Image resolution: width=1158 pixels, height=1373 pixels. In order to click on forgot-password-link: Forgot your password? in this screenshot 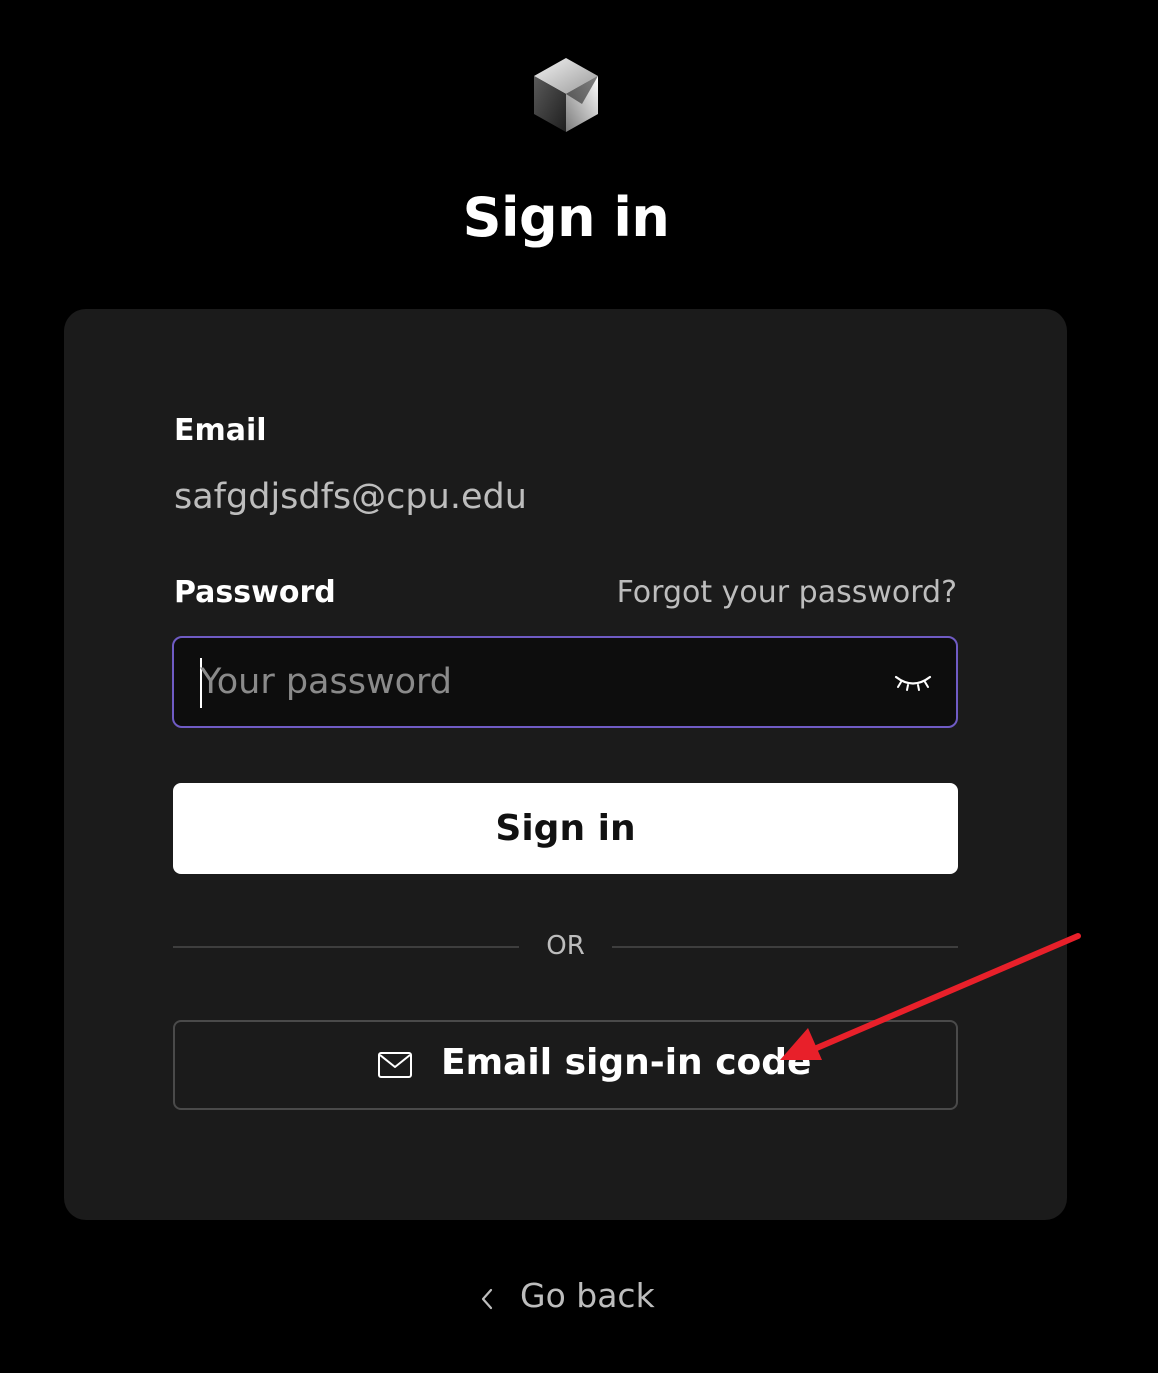, I will do `click(787, 592)`.